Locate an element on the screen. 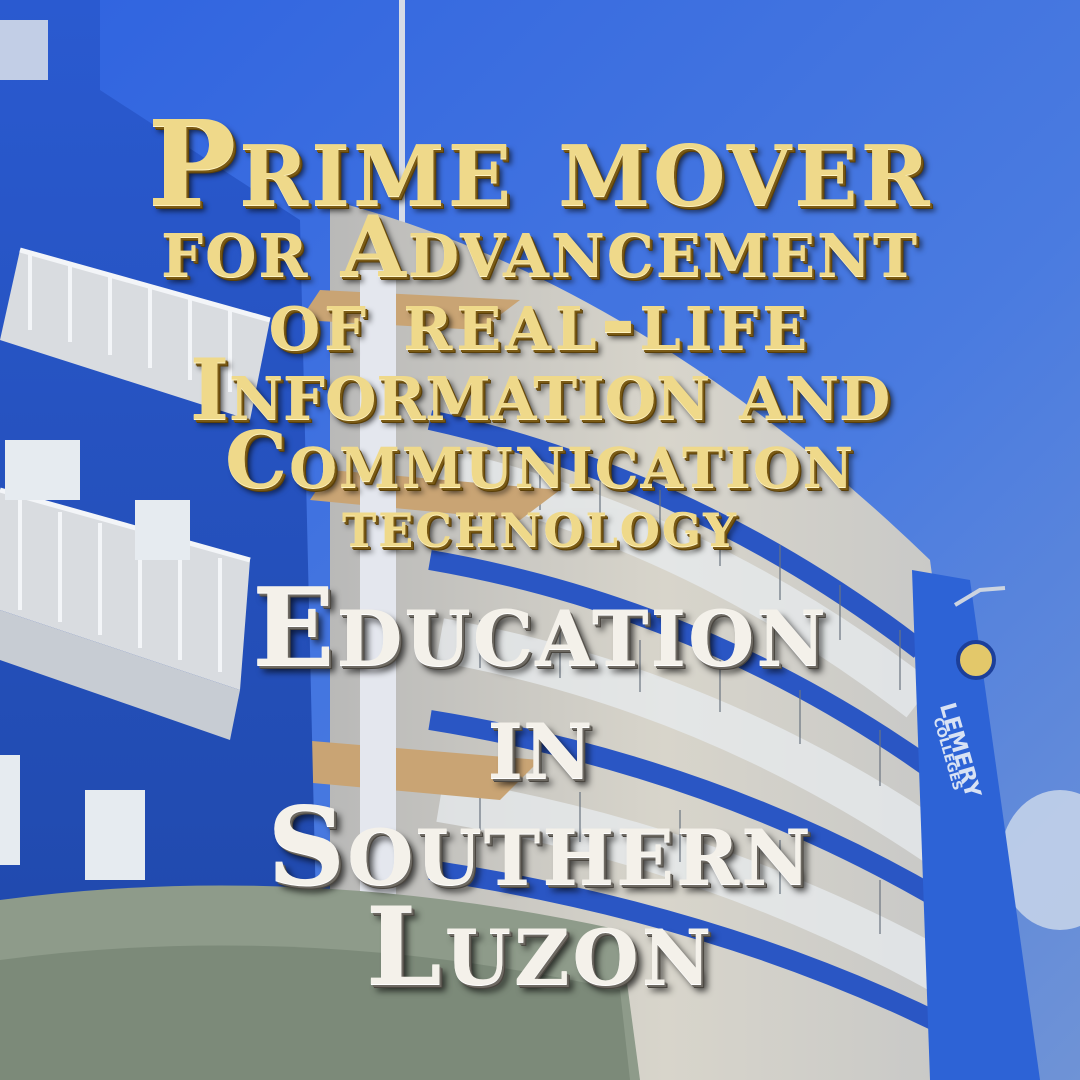  headline-line-8: in is located at coordinates (540, 741).